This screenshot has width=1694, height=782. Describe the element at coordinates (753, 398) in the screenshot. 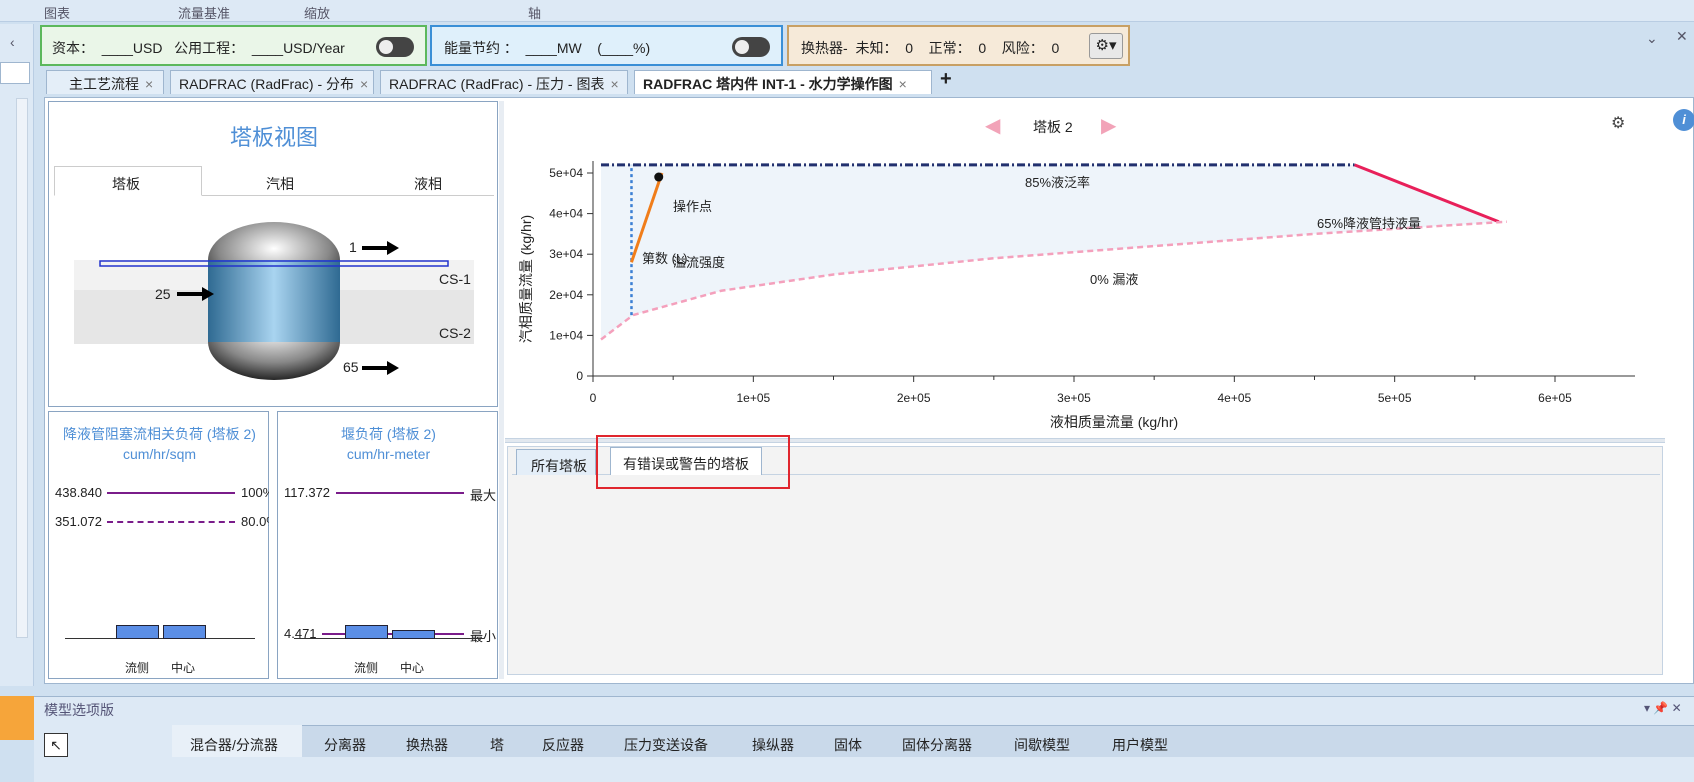

I see `x-tick-label: 1e+05` at that location.